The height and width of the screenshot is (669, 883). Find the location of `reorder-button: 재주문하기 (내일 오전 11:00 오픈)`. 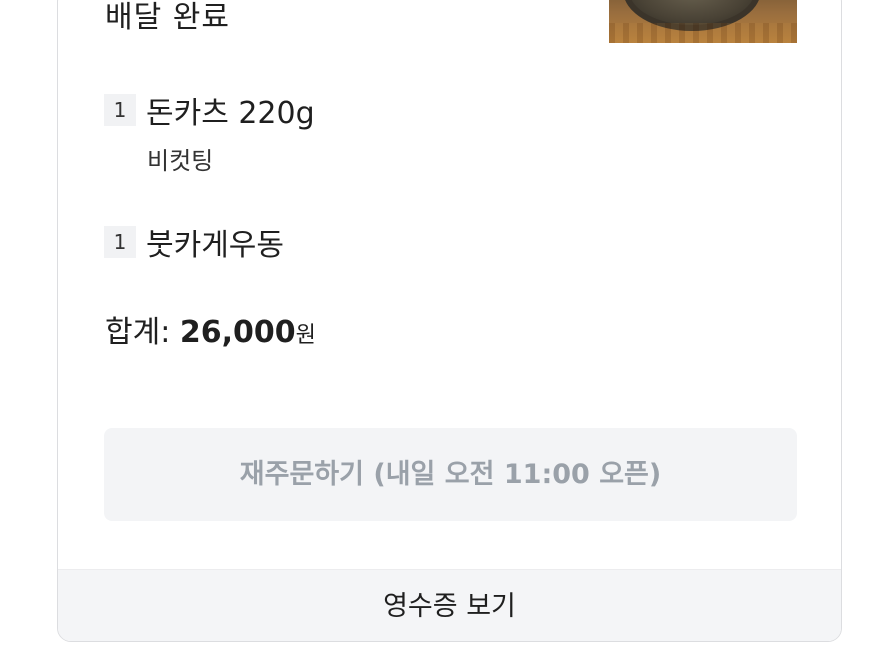

reorder-button: 재주문하기 (내일 오전 11:00 오픈) is located at coordinates (450, 474).